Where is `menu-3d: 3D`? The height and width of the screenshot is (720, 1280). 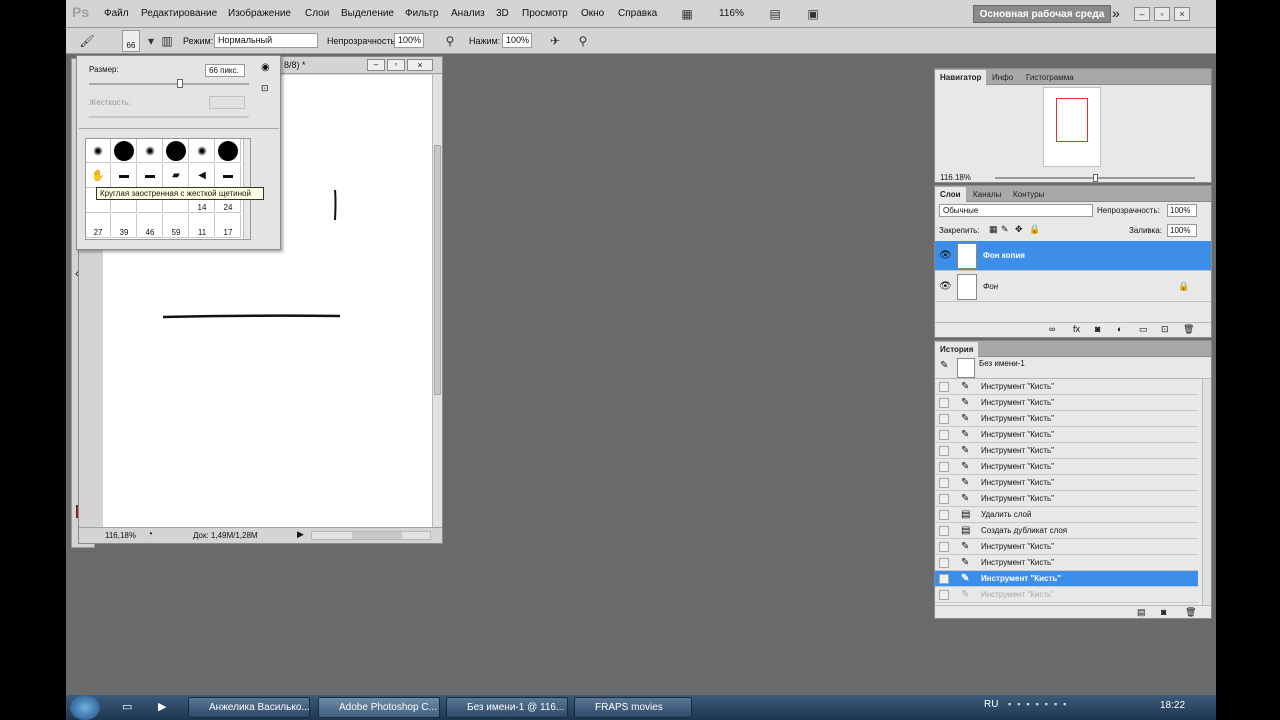
menu-3d: 3D is located at coordinates (502, 13).